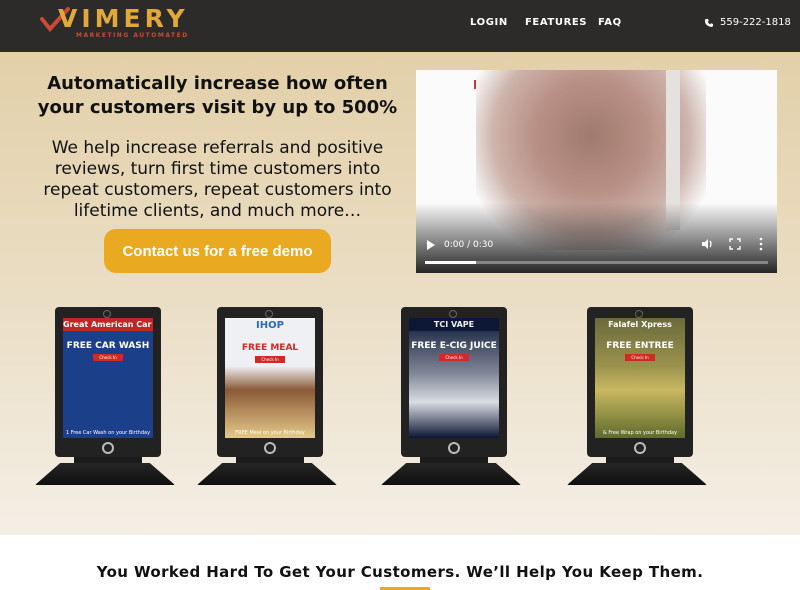  Describe the element at coordinates (709, 22) in the screenshot. I see `phone-icon` at that location.